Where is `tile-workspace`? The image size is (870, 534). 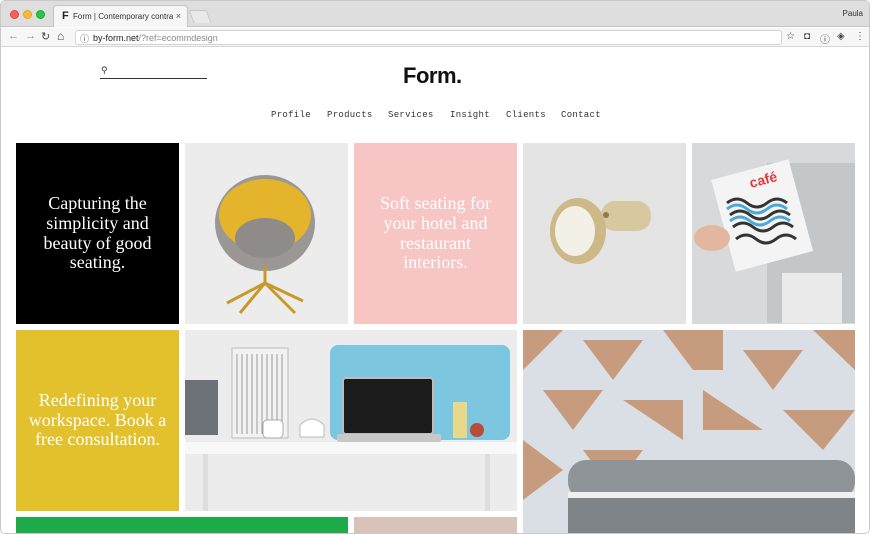 tile-workspace is located at coordinates (351, 420).